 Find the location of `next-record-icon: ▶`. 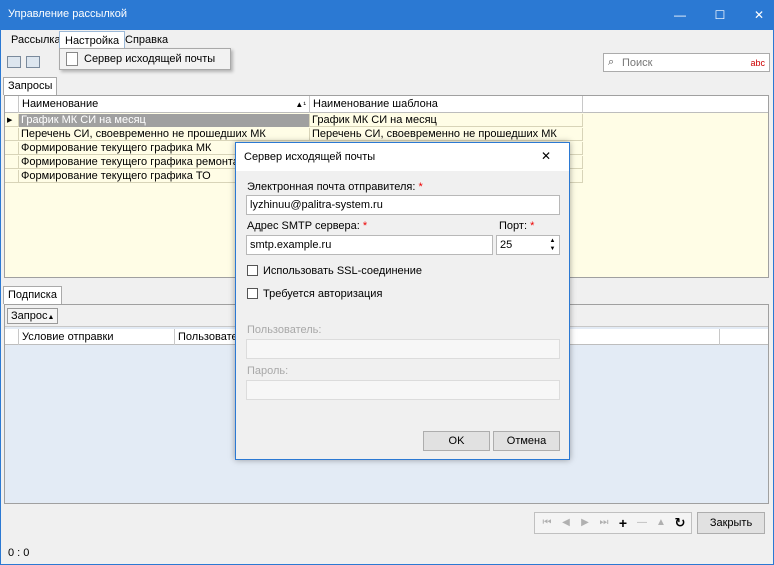

next-record-icon: ▶ is located at coordinates (585, 523).